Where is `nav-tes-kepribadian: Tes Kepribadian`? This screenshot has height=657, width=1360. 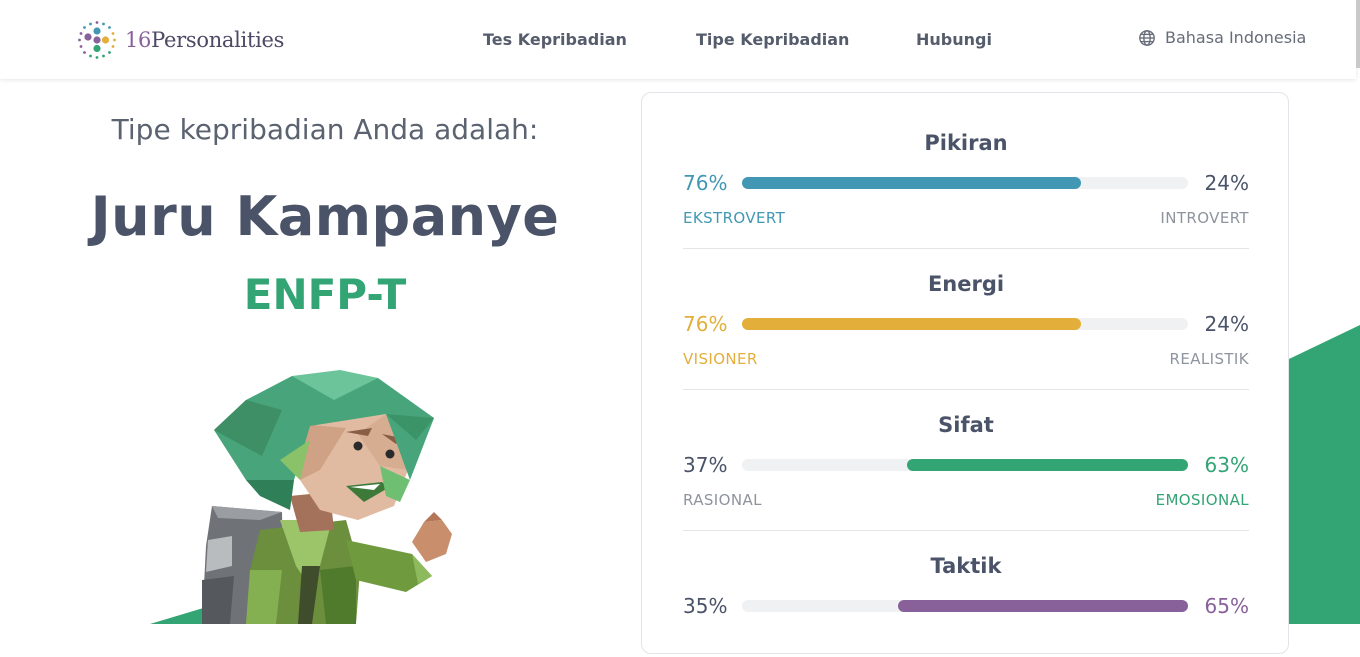
nav-tes-kepribadian: Tes Kepribadian is located at coordinates (555, 39).